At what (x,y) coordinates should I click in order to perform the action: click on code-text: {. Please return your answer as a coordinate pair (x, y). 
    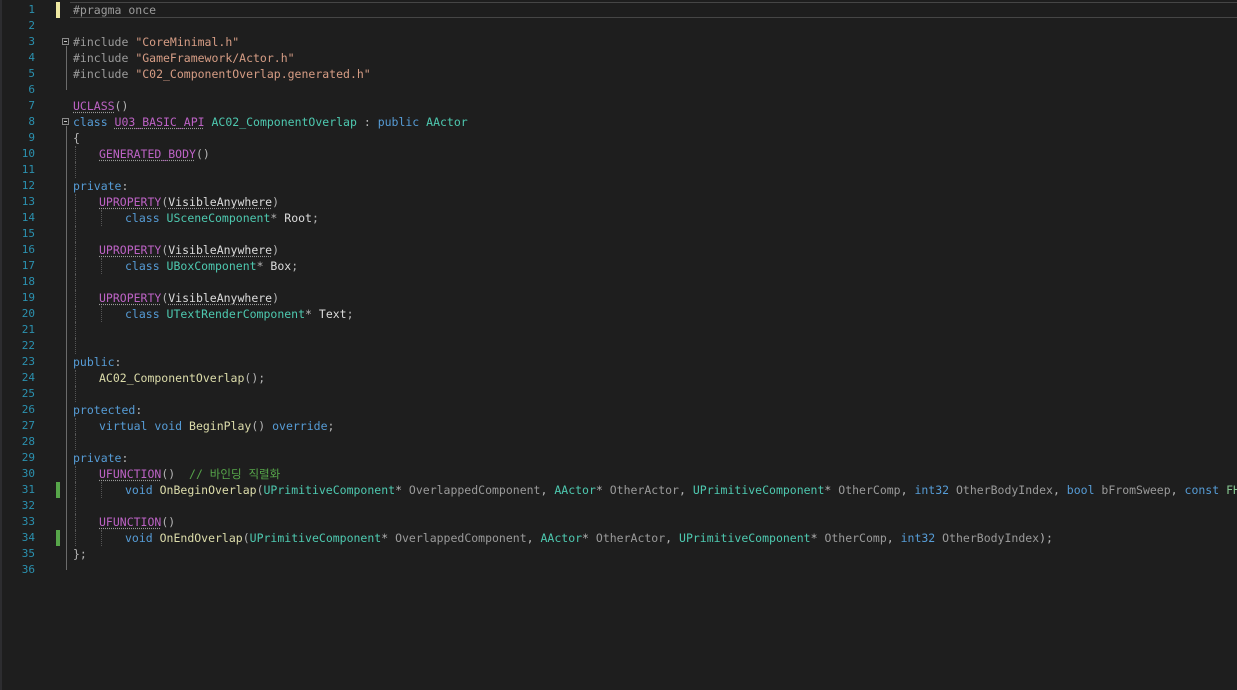
    Looking at the image, I should click on (76, 138).